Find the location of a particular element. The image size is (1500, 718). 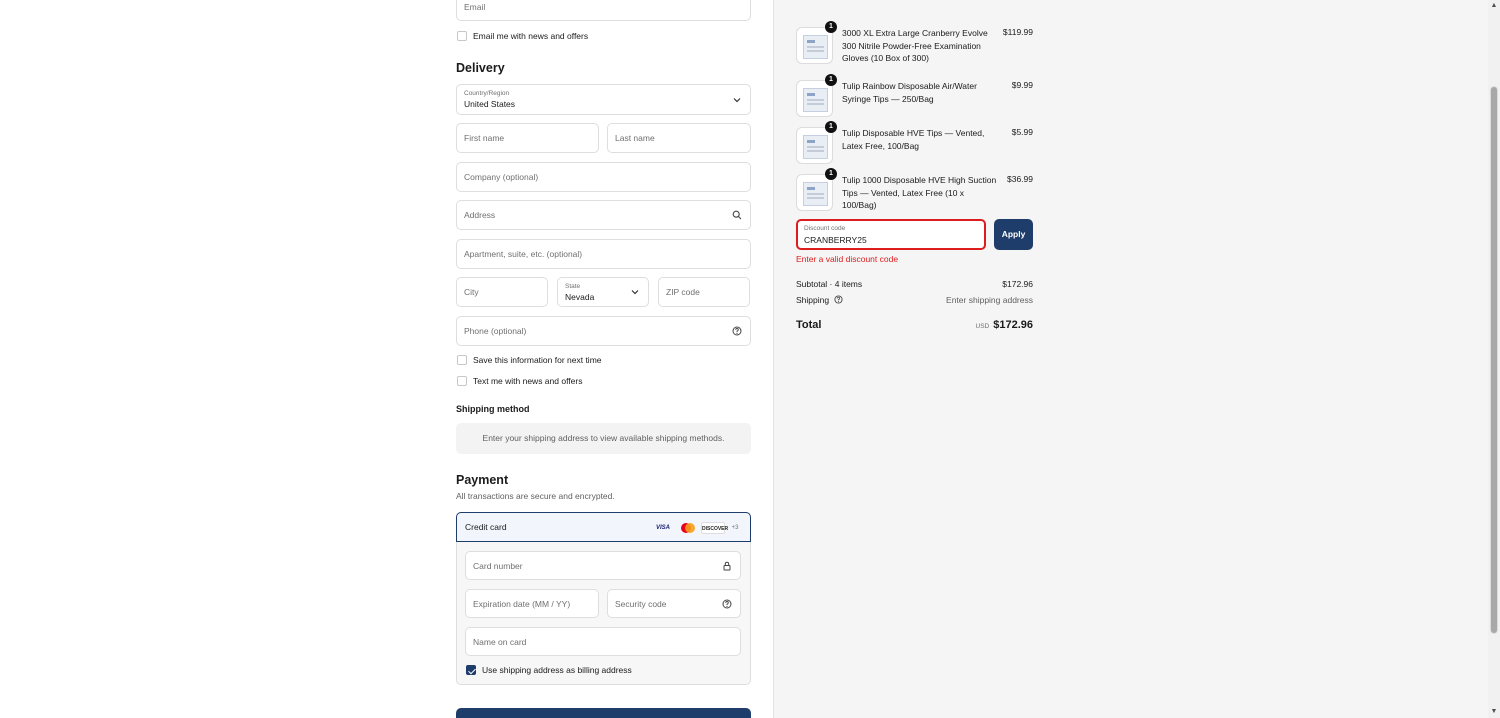

shipping-value: Enter shipping address is located at coordinates (989, 300).